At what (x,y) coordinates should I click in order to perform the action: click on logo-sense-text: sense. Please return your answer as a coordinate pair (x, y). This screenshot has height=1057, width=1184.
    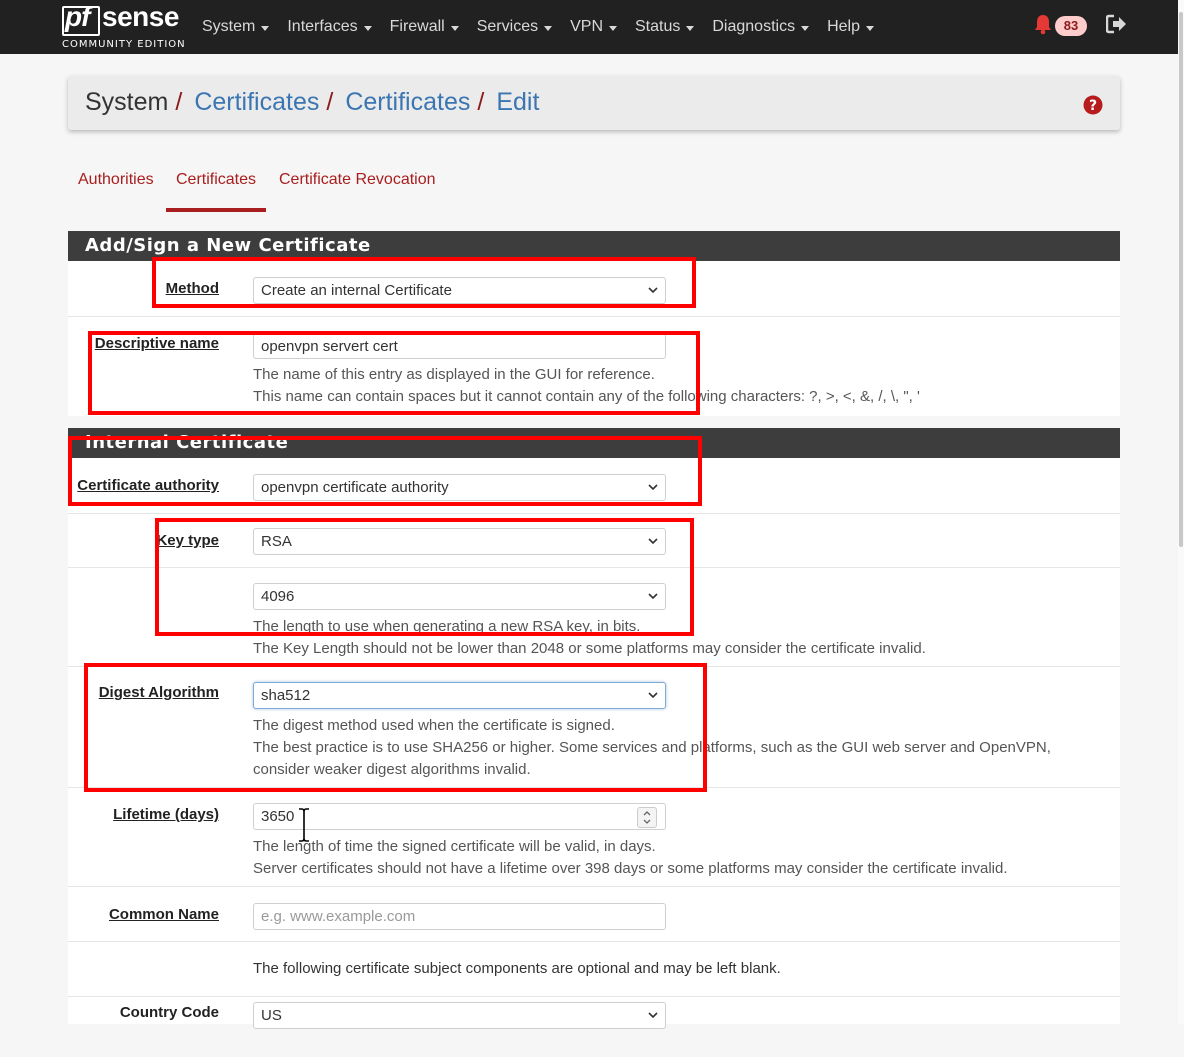
    Looking at the image, I should click on (140, 16).